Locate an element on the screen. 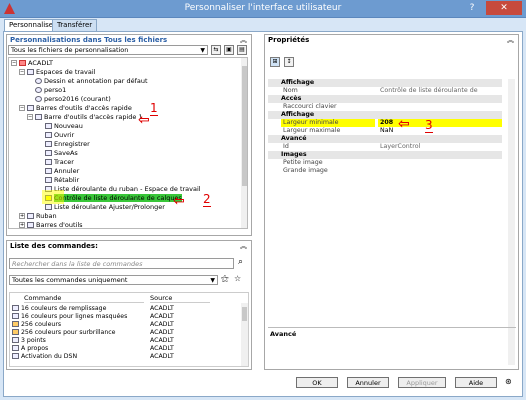 The height and width of the screenshot is (400, 526). apply-button: Appliquer is located at coordinates (422, 382).